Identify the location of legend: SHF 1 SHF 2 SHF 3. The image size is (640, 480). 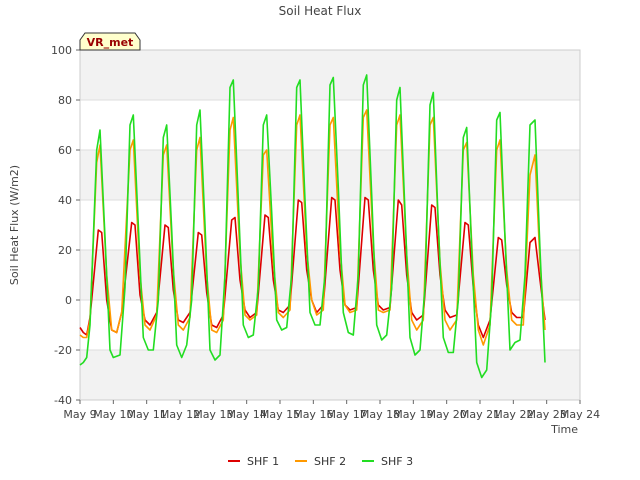
(320, 461).